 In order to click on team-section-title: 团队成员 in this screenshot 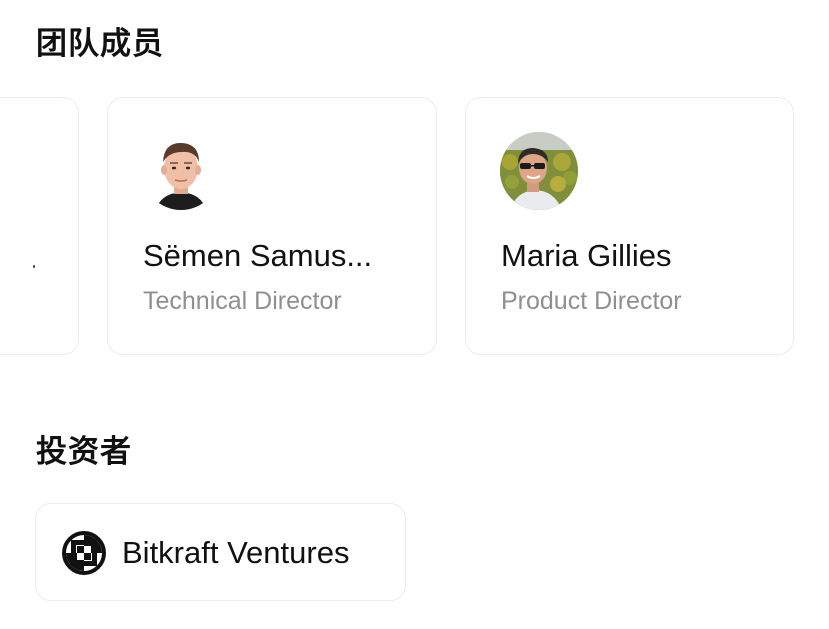, I will do `click(100, 44)`.